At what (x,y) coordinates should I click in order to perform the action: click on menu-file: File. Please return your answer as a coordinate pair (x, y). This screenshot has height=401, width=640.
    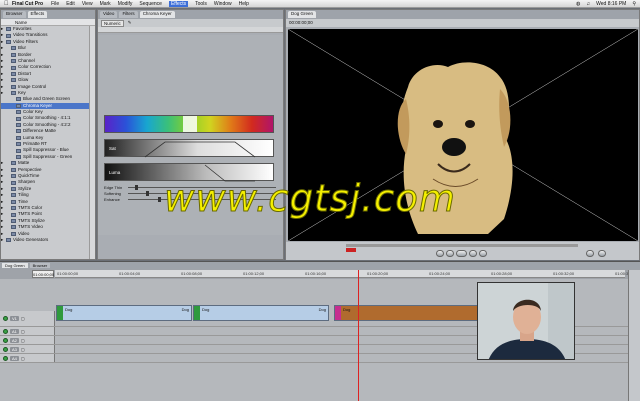
    Looking at the image, I should click on (55, 4).